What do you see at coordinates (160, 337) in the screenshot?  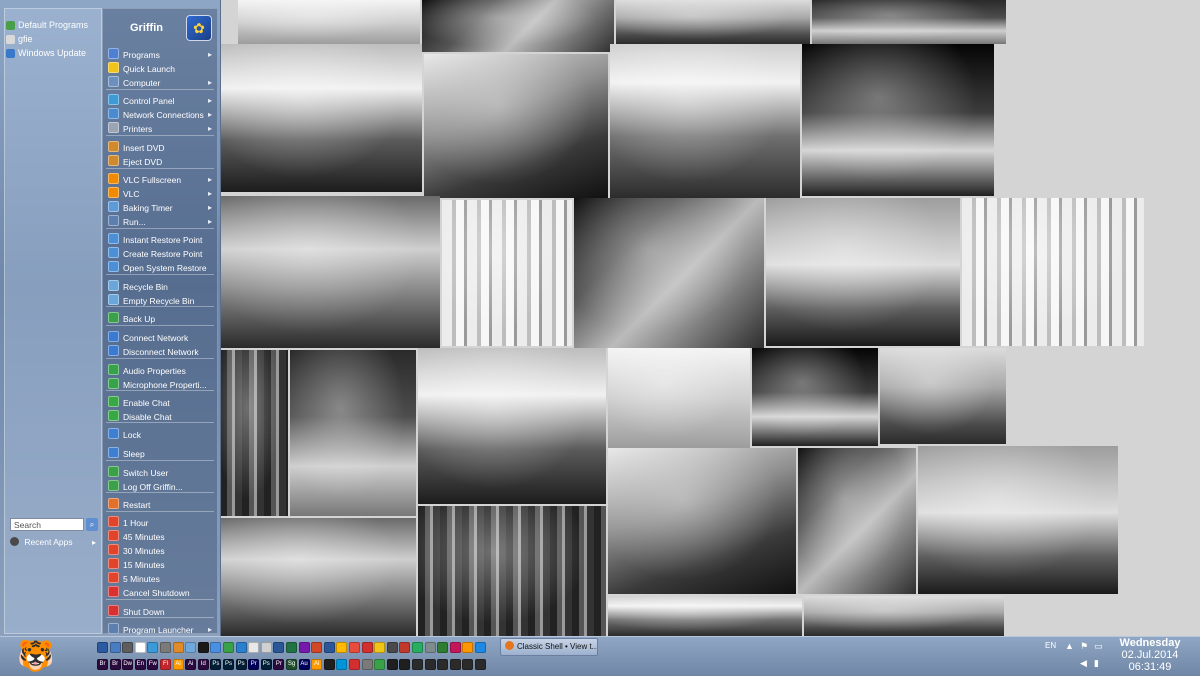 I see `menu-item: Connect Network` at bounding box center [160, 337].